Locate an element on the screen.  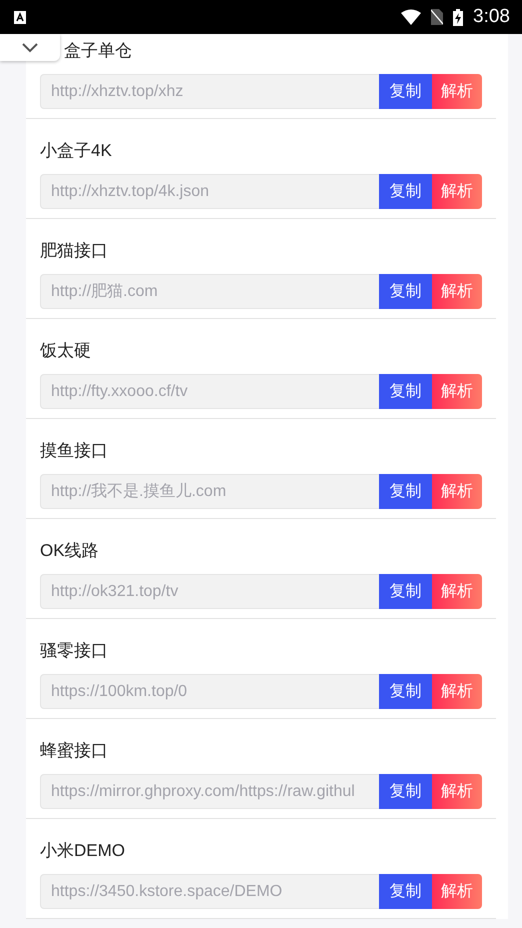
chevron-down-icon is located at coordinates (30, 47).